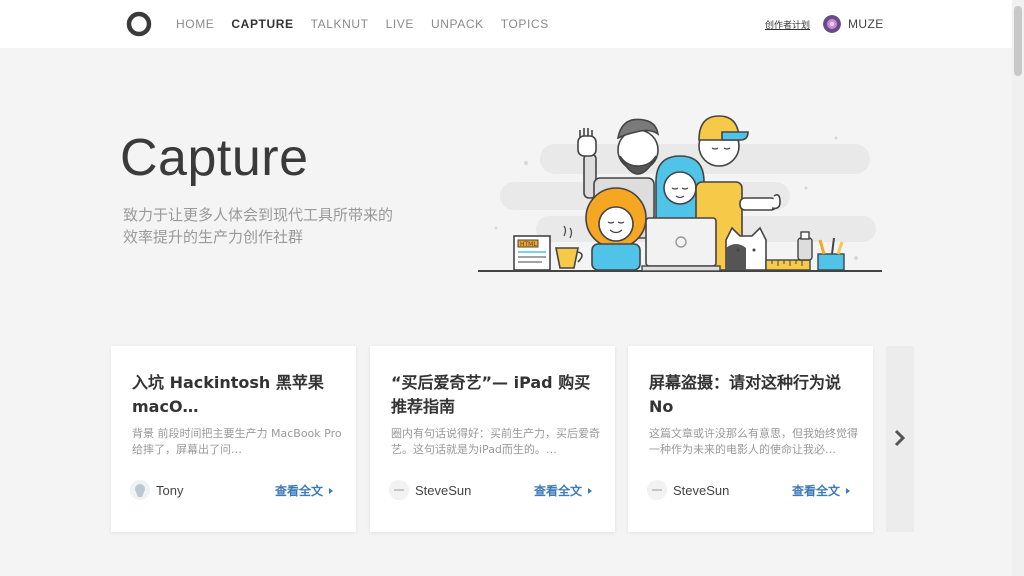 The height and width of the screenshot is (576, 1024). I want to click on carousel-next-button, so click(900, 439).